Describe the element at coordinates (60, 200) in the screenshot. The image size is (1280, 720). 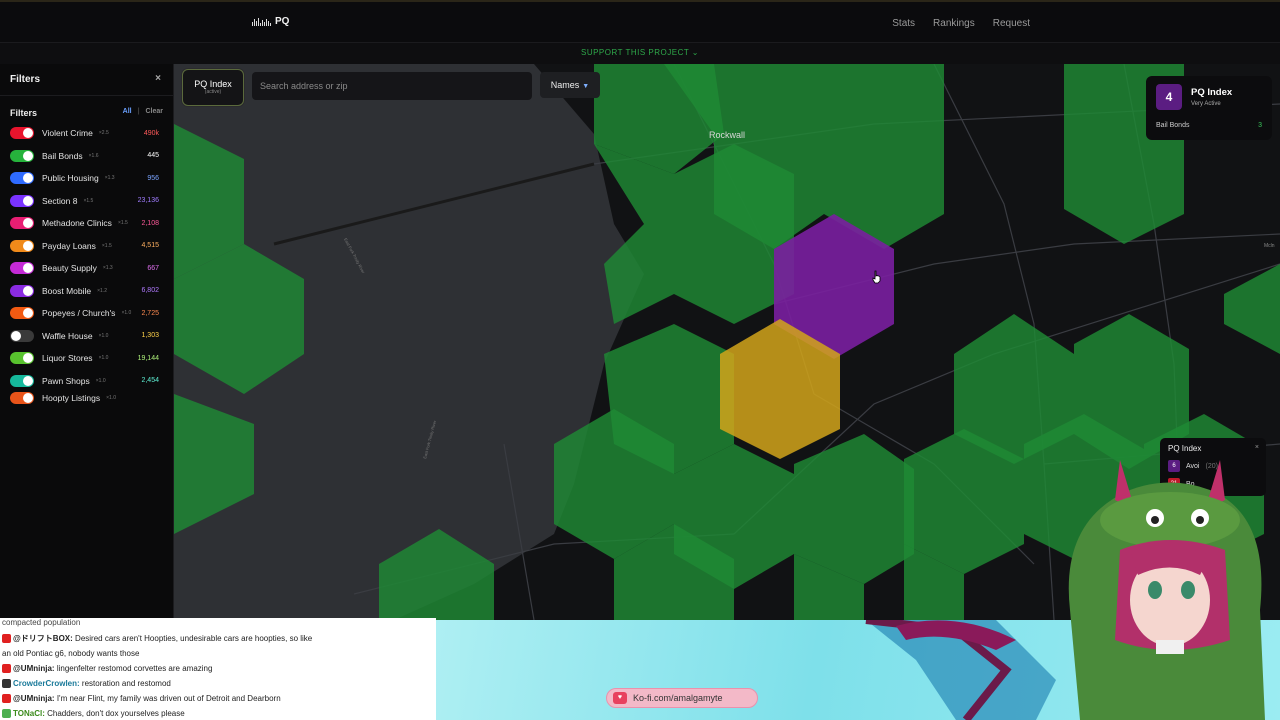
I see `filter-label: Section 8` at that location.